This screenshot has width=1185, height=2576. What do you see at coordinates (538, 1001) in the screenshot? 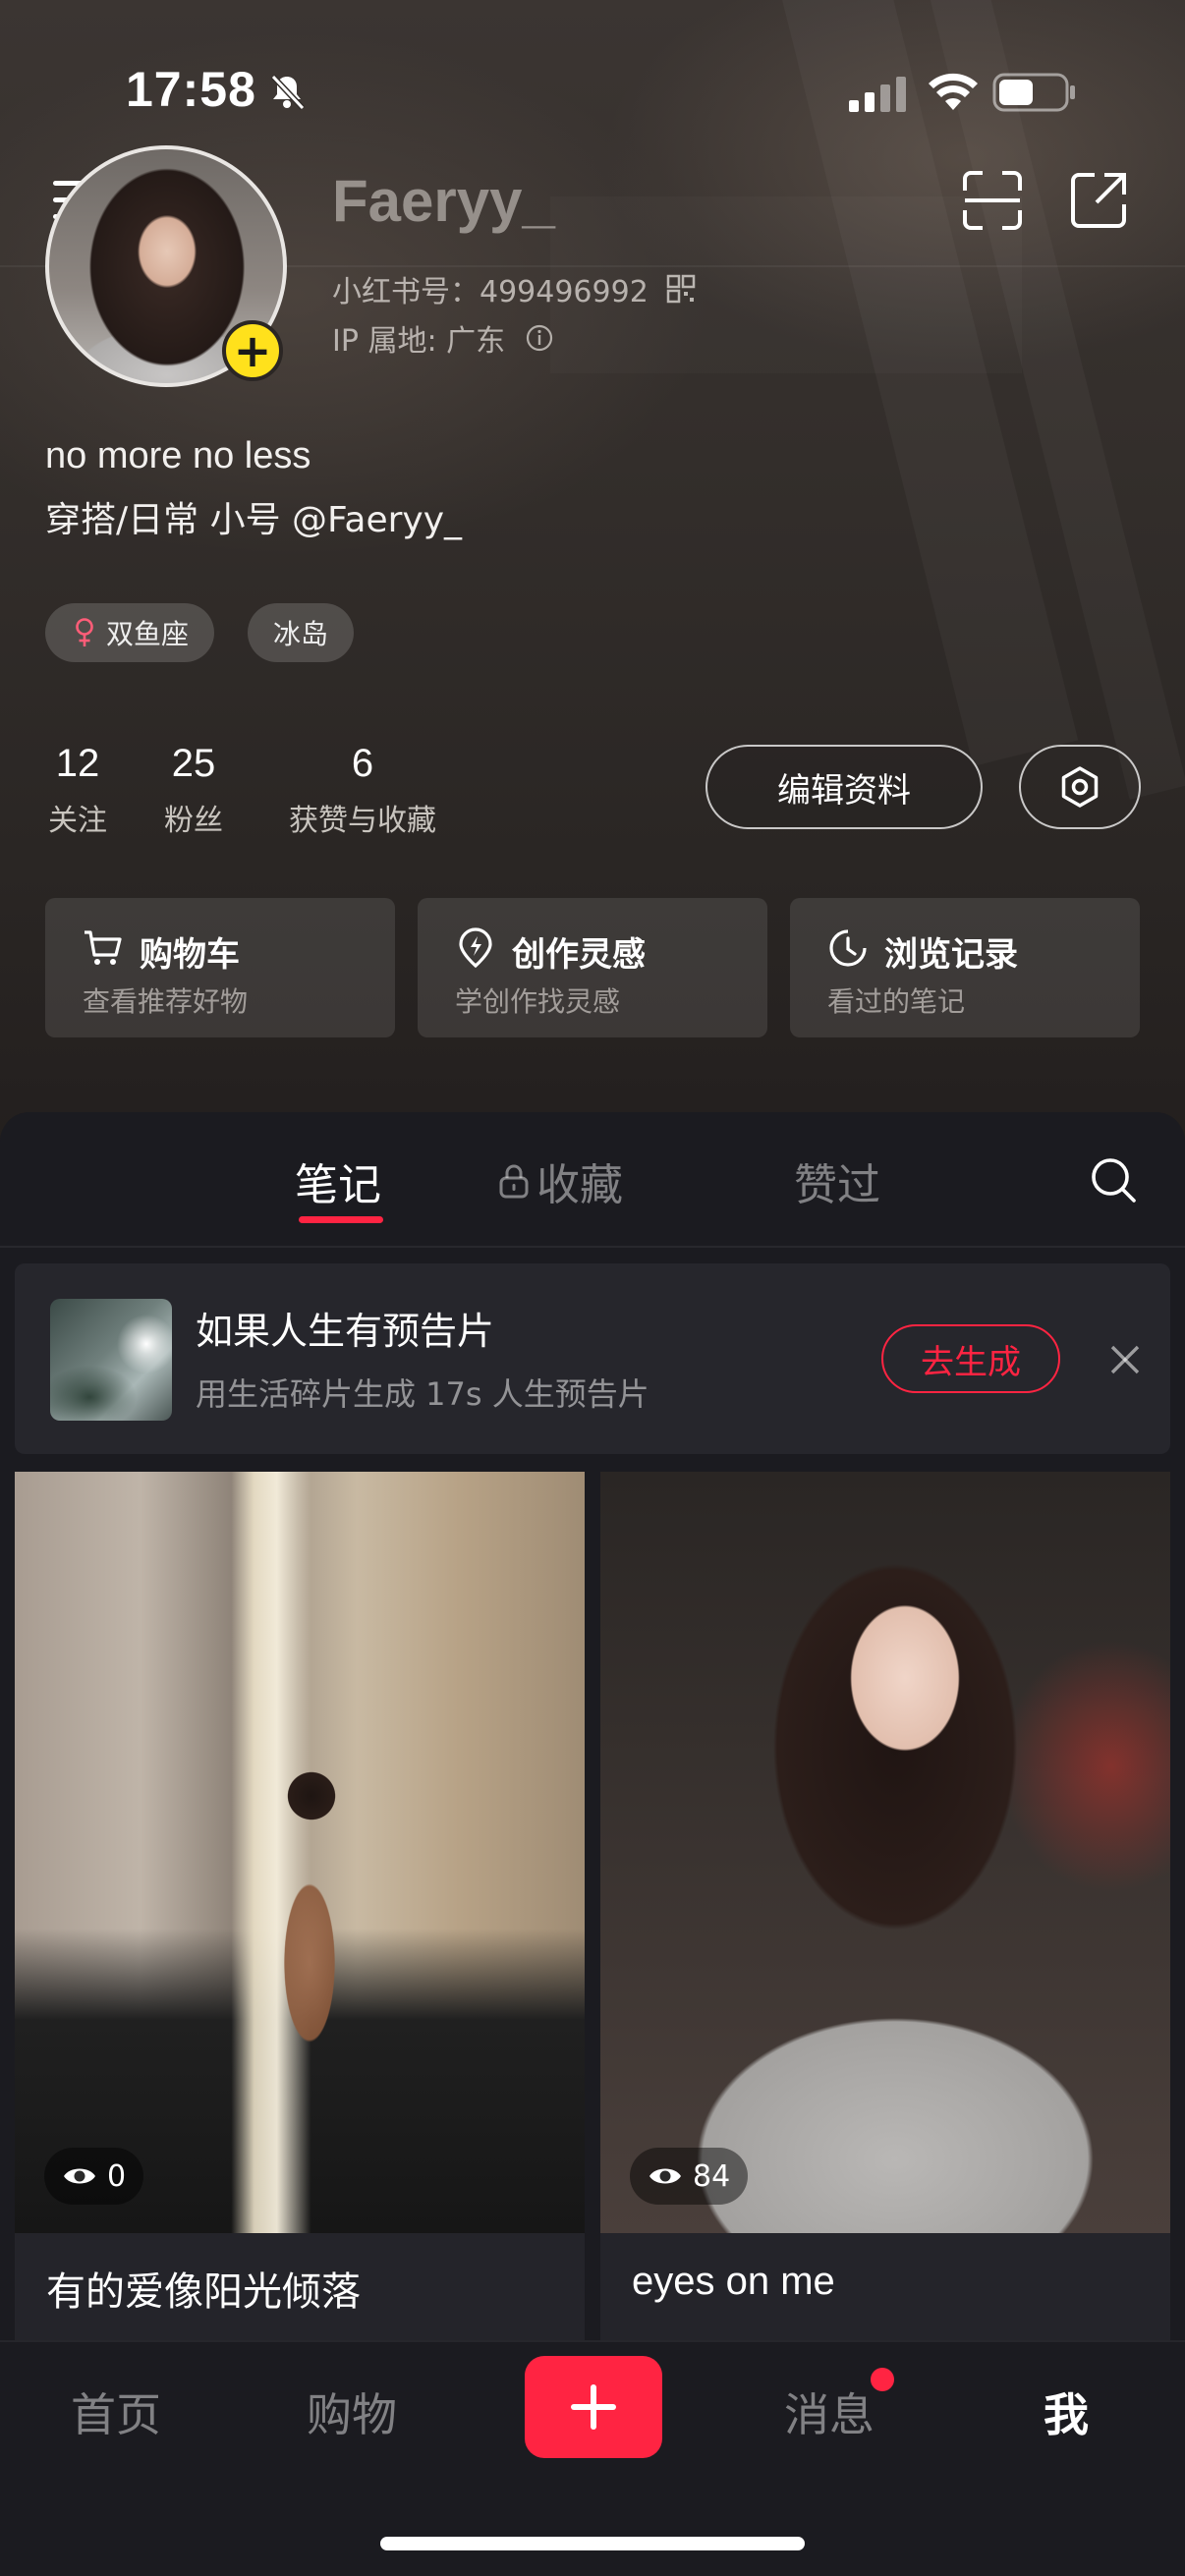
I see `quick-card-subtitle: 学创作找灵感` at bounding box center [538, 1001].